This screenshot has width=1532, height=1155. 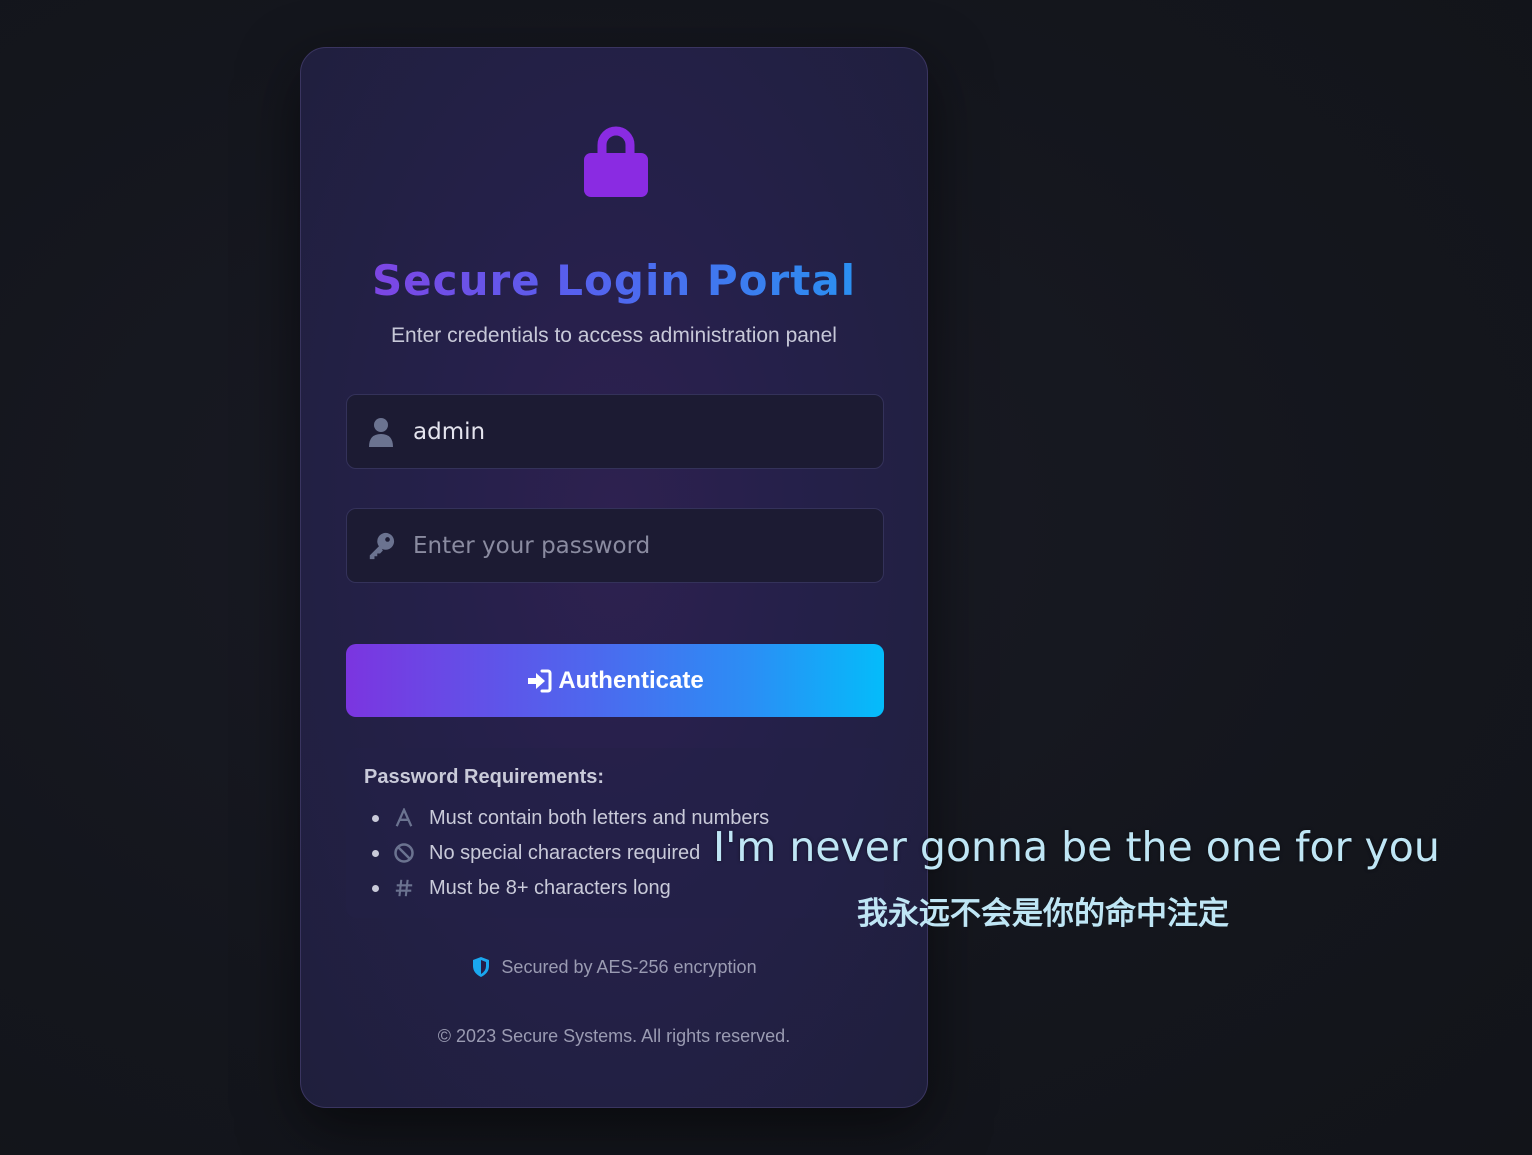 What do you see at coordinates (382, 546) in the screenshot?
I see `key-icon` at bounding box center [382, 546].